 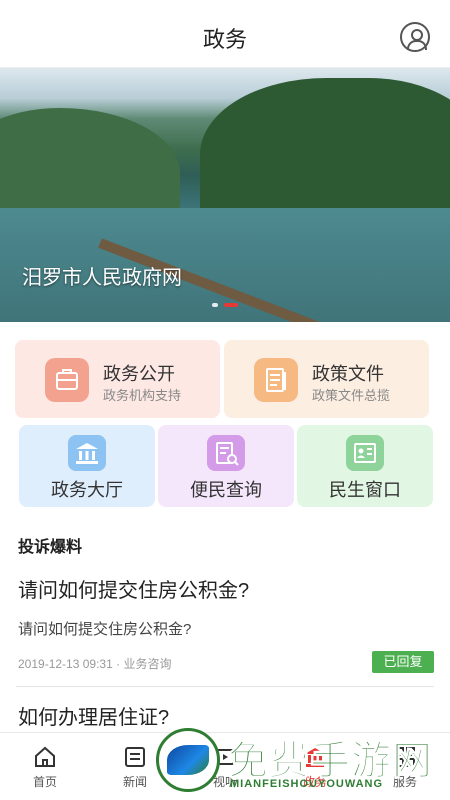 I want to click on complaint-item-title: 如何办理居住证?, so click(x=93, y=715).